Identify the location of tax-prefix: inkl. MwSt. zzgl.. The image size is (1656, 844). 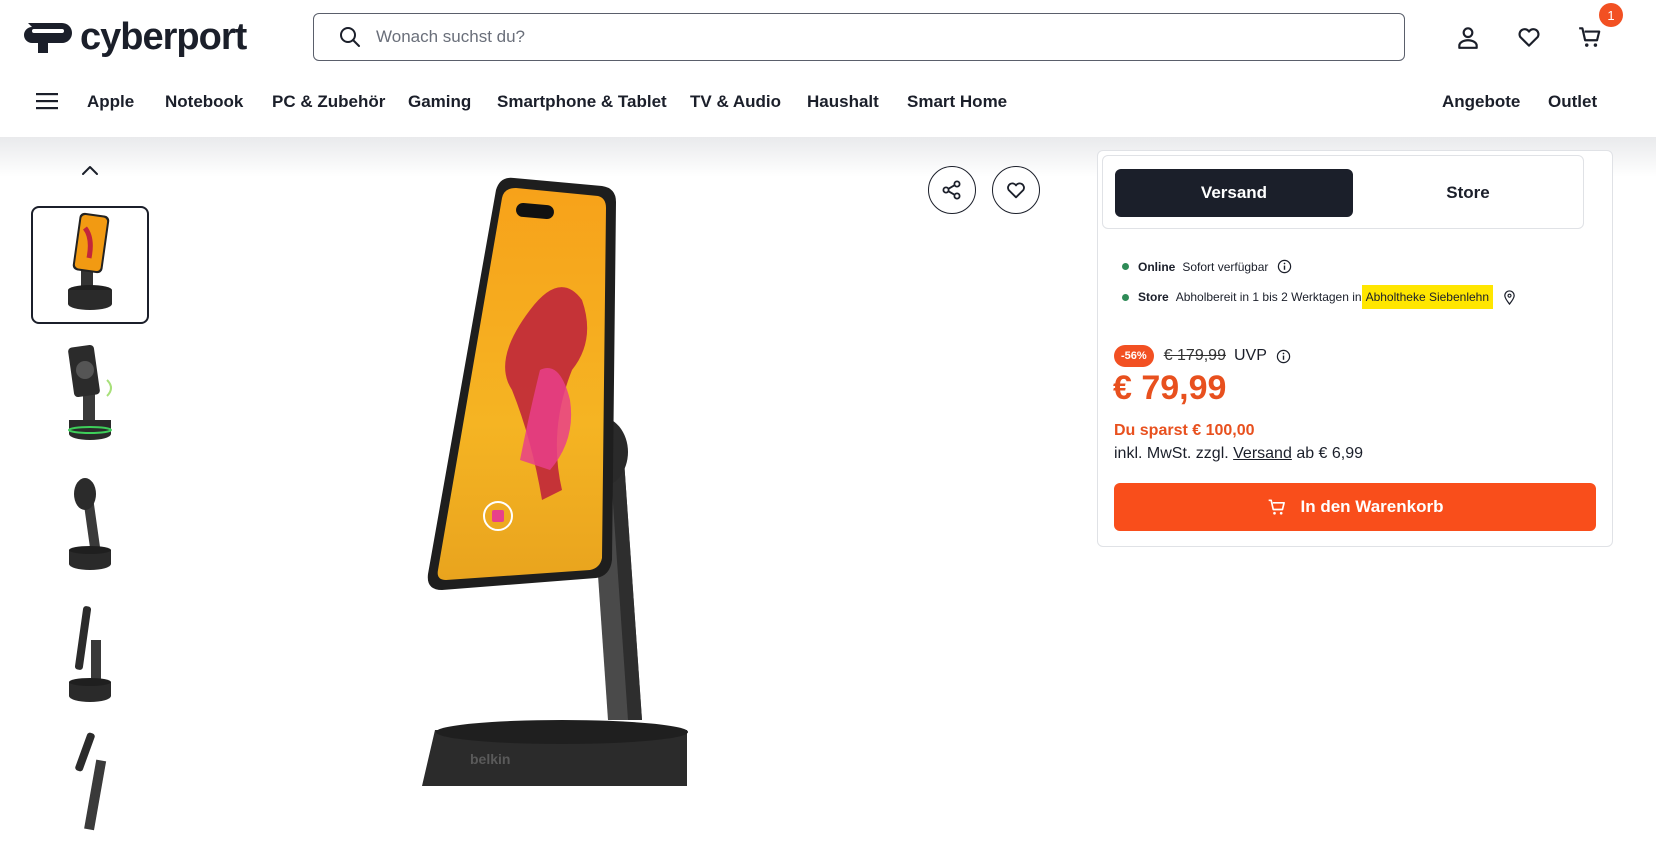
(1171, 453).